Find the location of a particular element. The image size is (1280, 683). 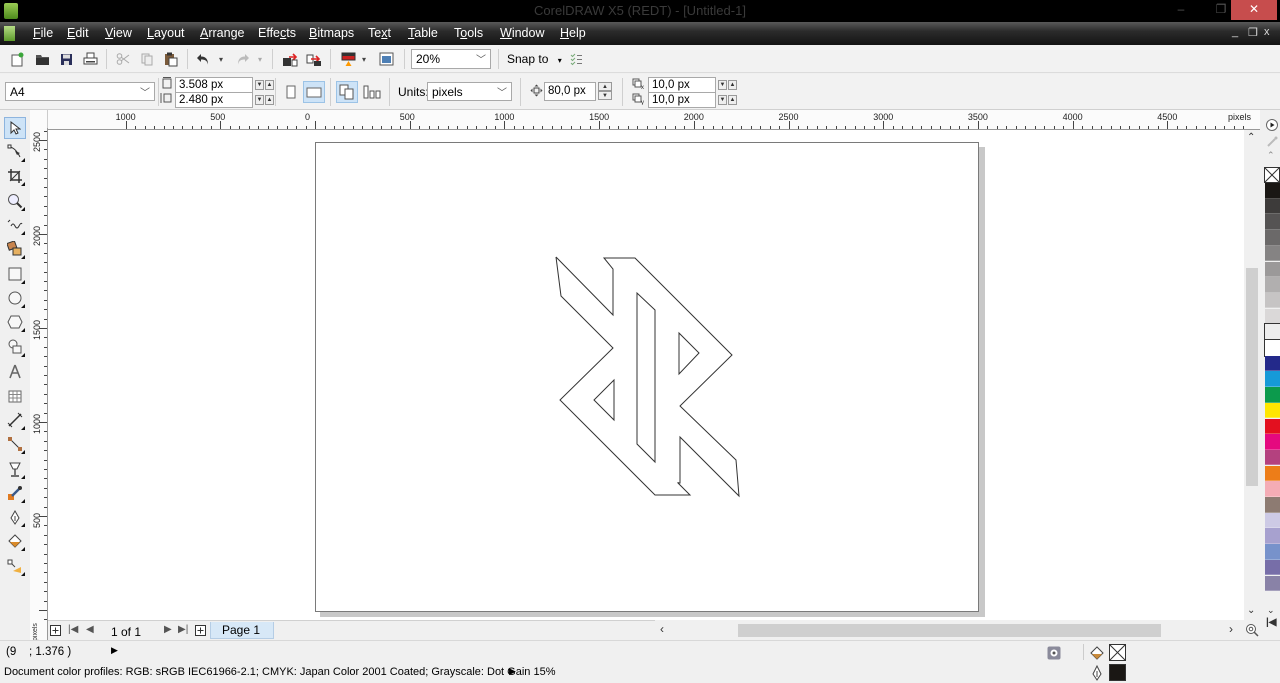

nudge-decrement: ▼ is located at coordinates (605, 95).